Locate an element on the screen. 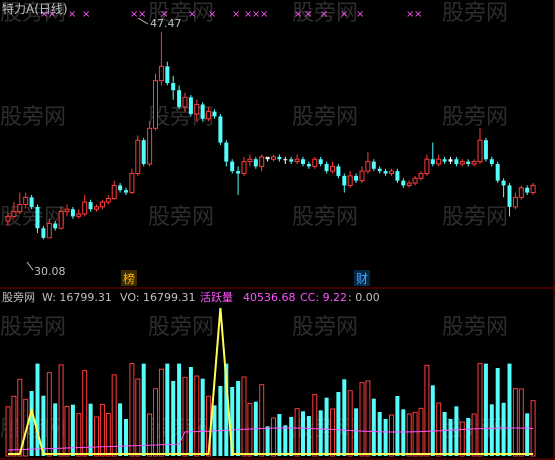 The width and height of the screenshot is (555, 460). badge-left: 榜 is located at coordinates (129, 278).